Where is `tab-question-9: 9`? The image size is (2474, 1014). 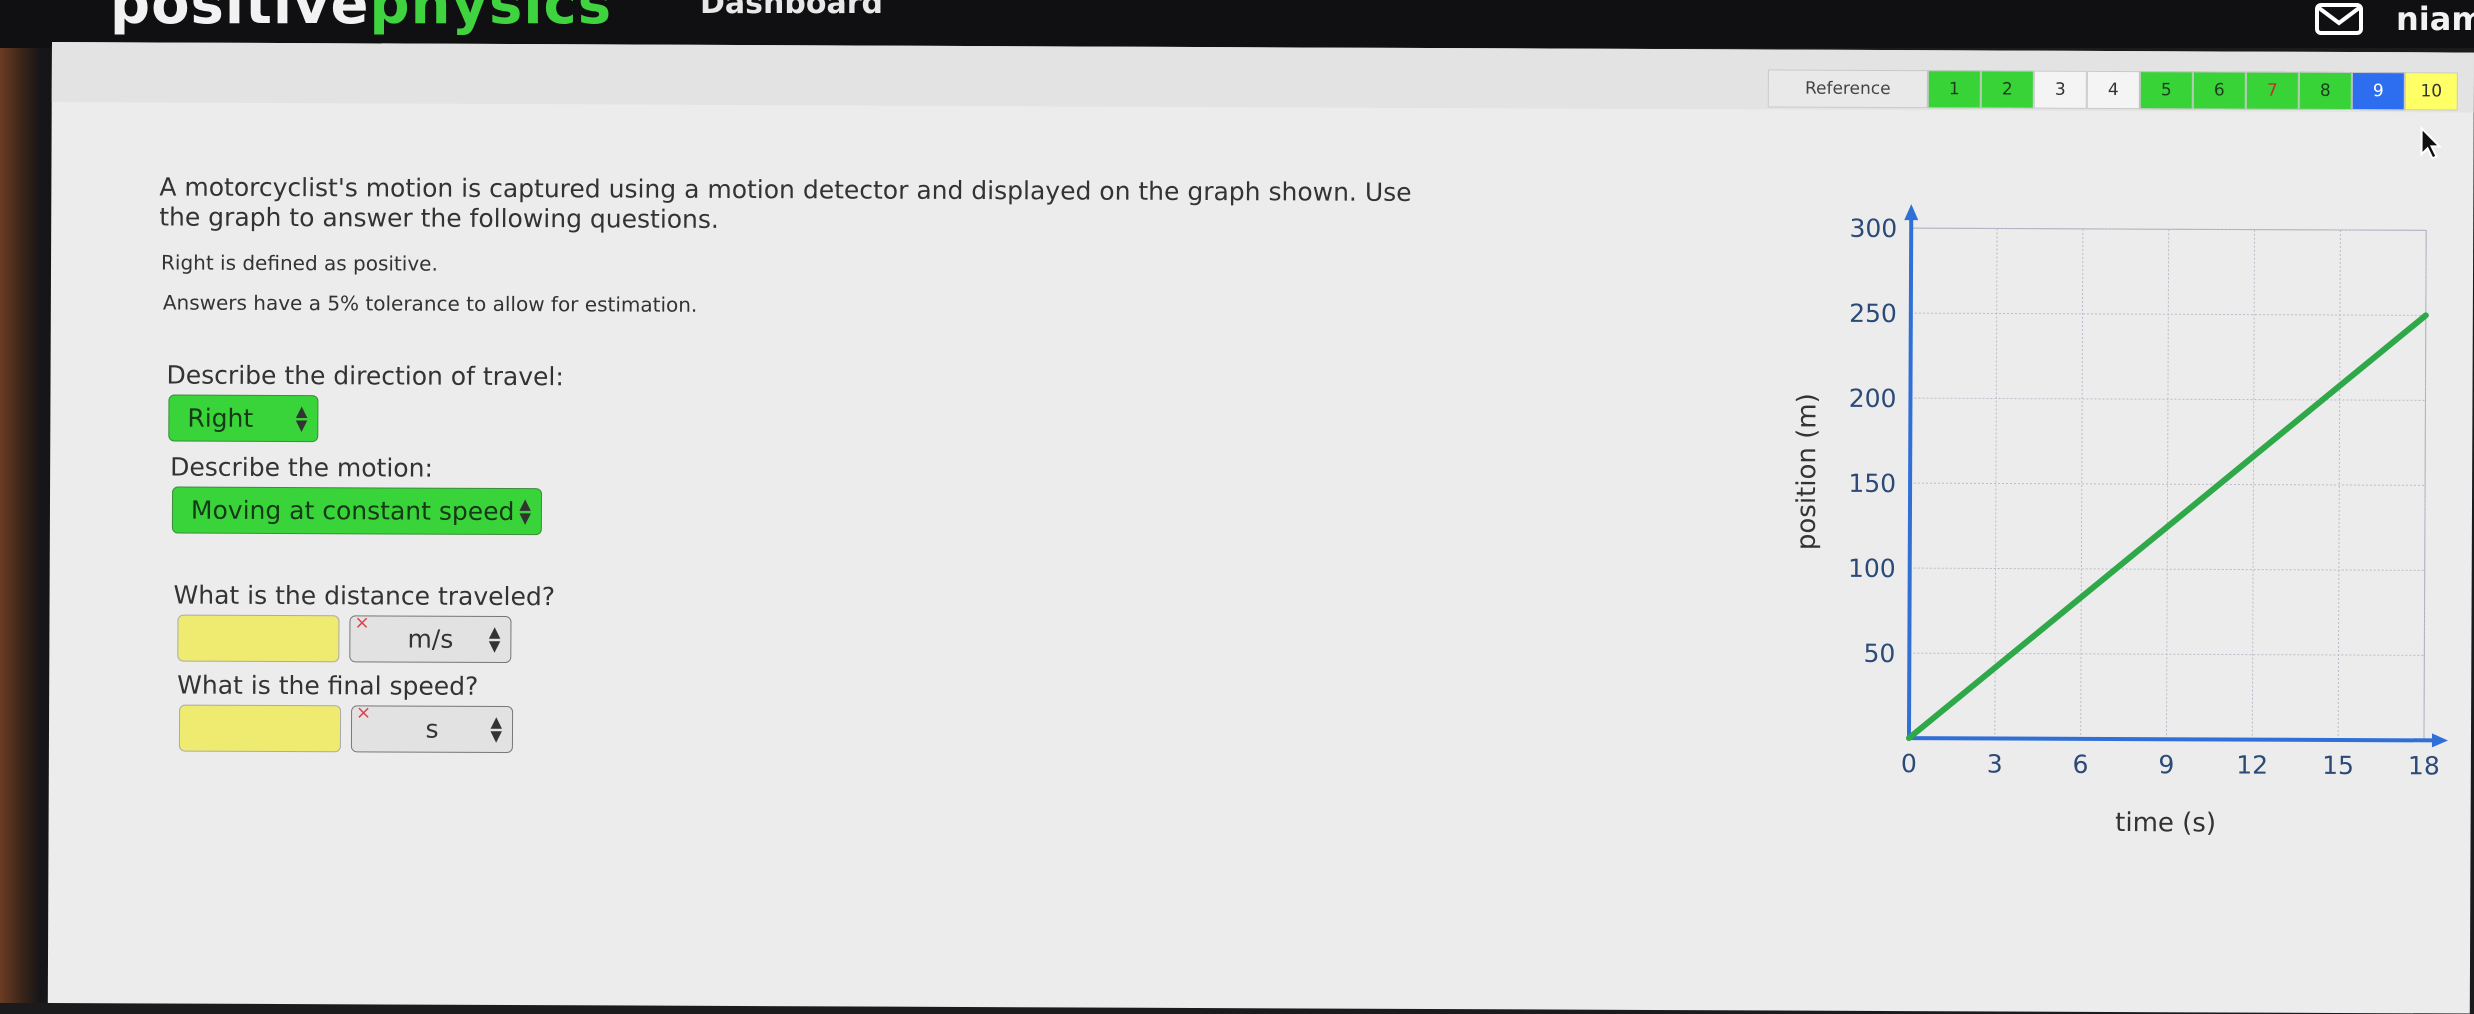
tab-question-9: 9 is located at coordinates (2378, 91).